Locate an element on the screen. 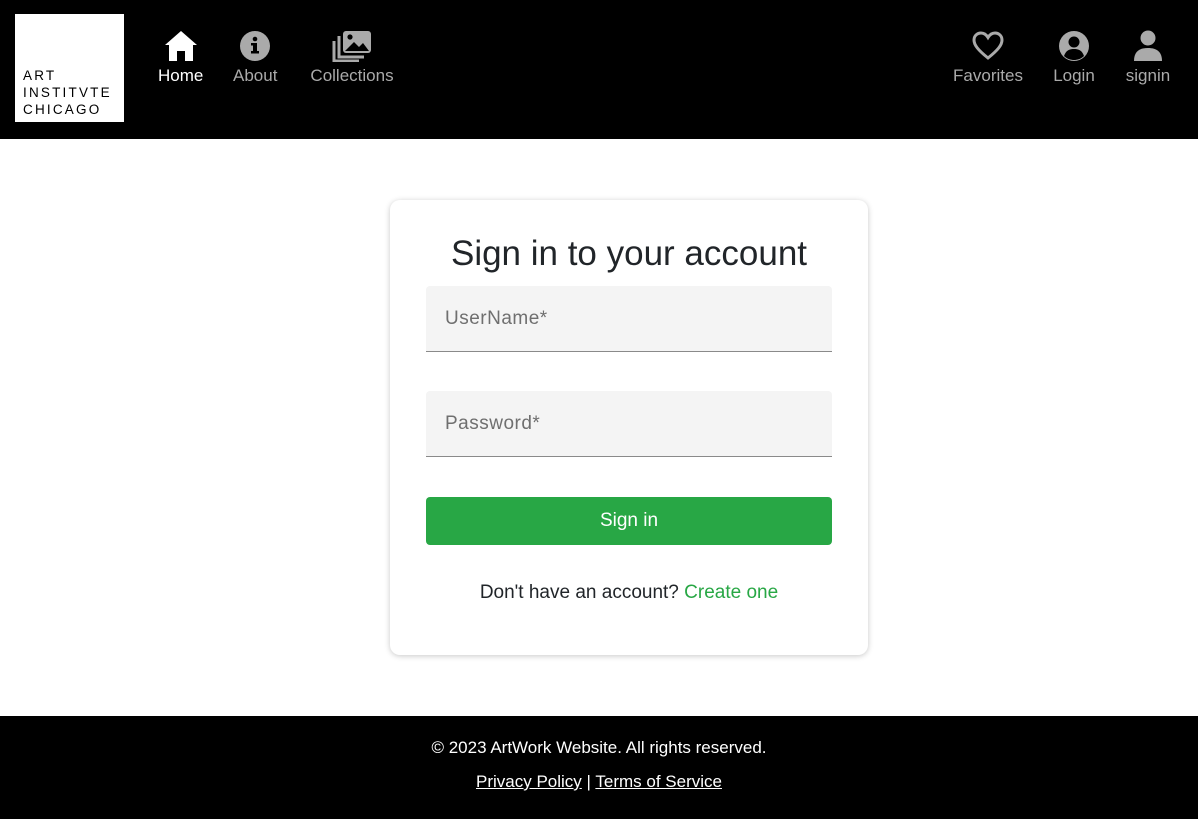 This screenshot has width=1198, height=819. nav-about-label: About is located at coordinates (255, 75).